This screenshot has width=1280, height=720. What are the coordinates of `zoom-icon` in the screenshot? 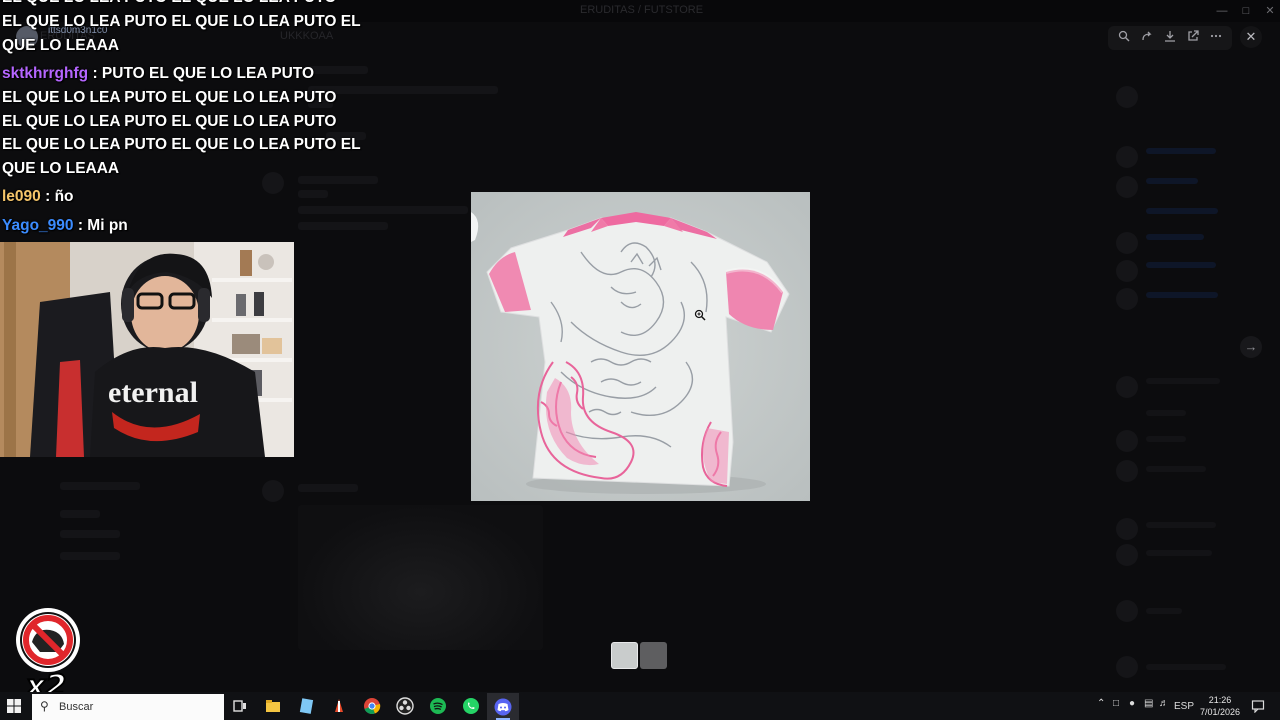 It's located at (1124, 38).